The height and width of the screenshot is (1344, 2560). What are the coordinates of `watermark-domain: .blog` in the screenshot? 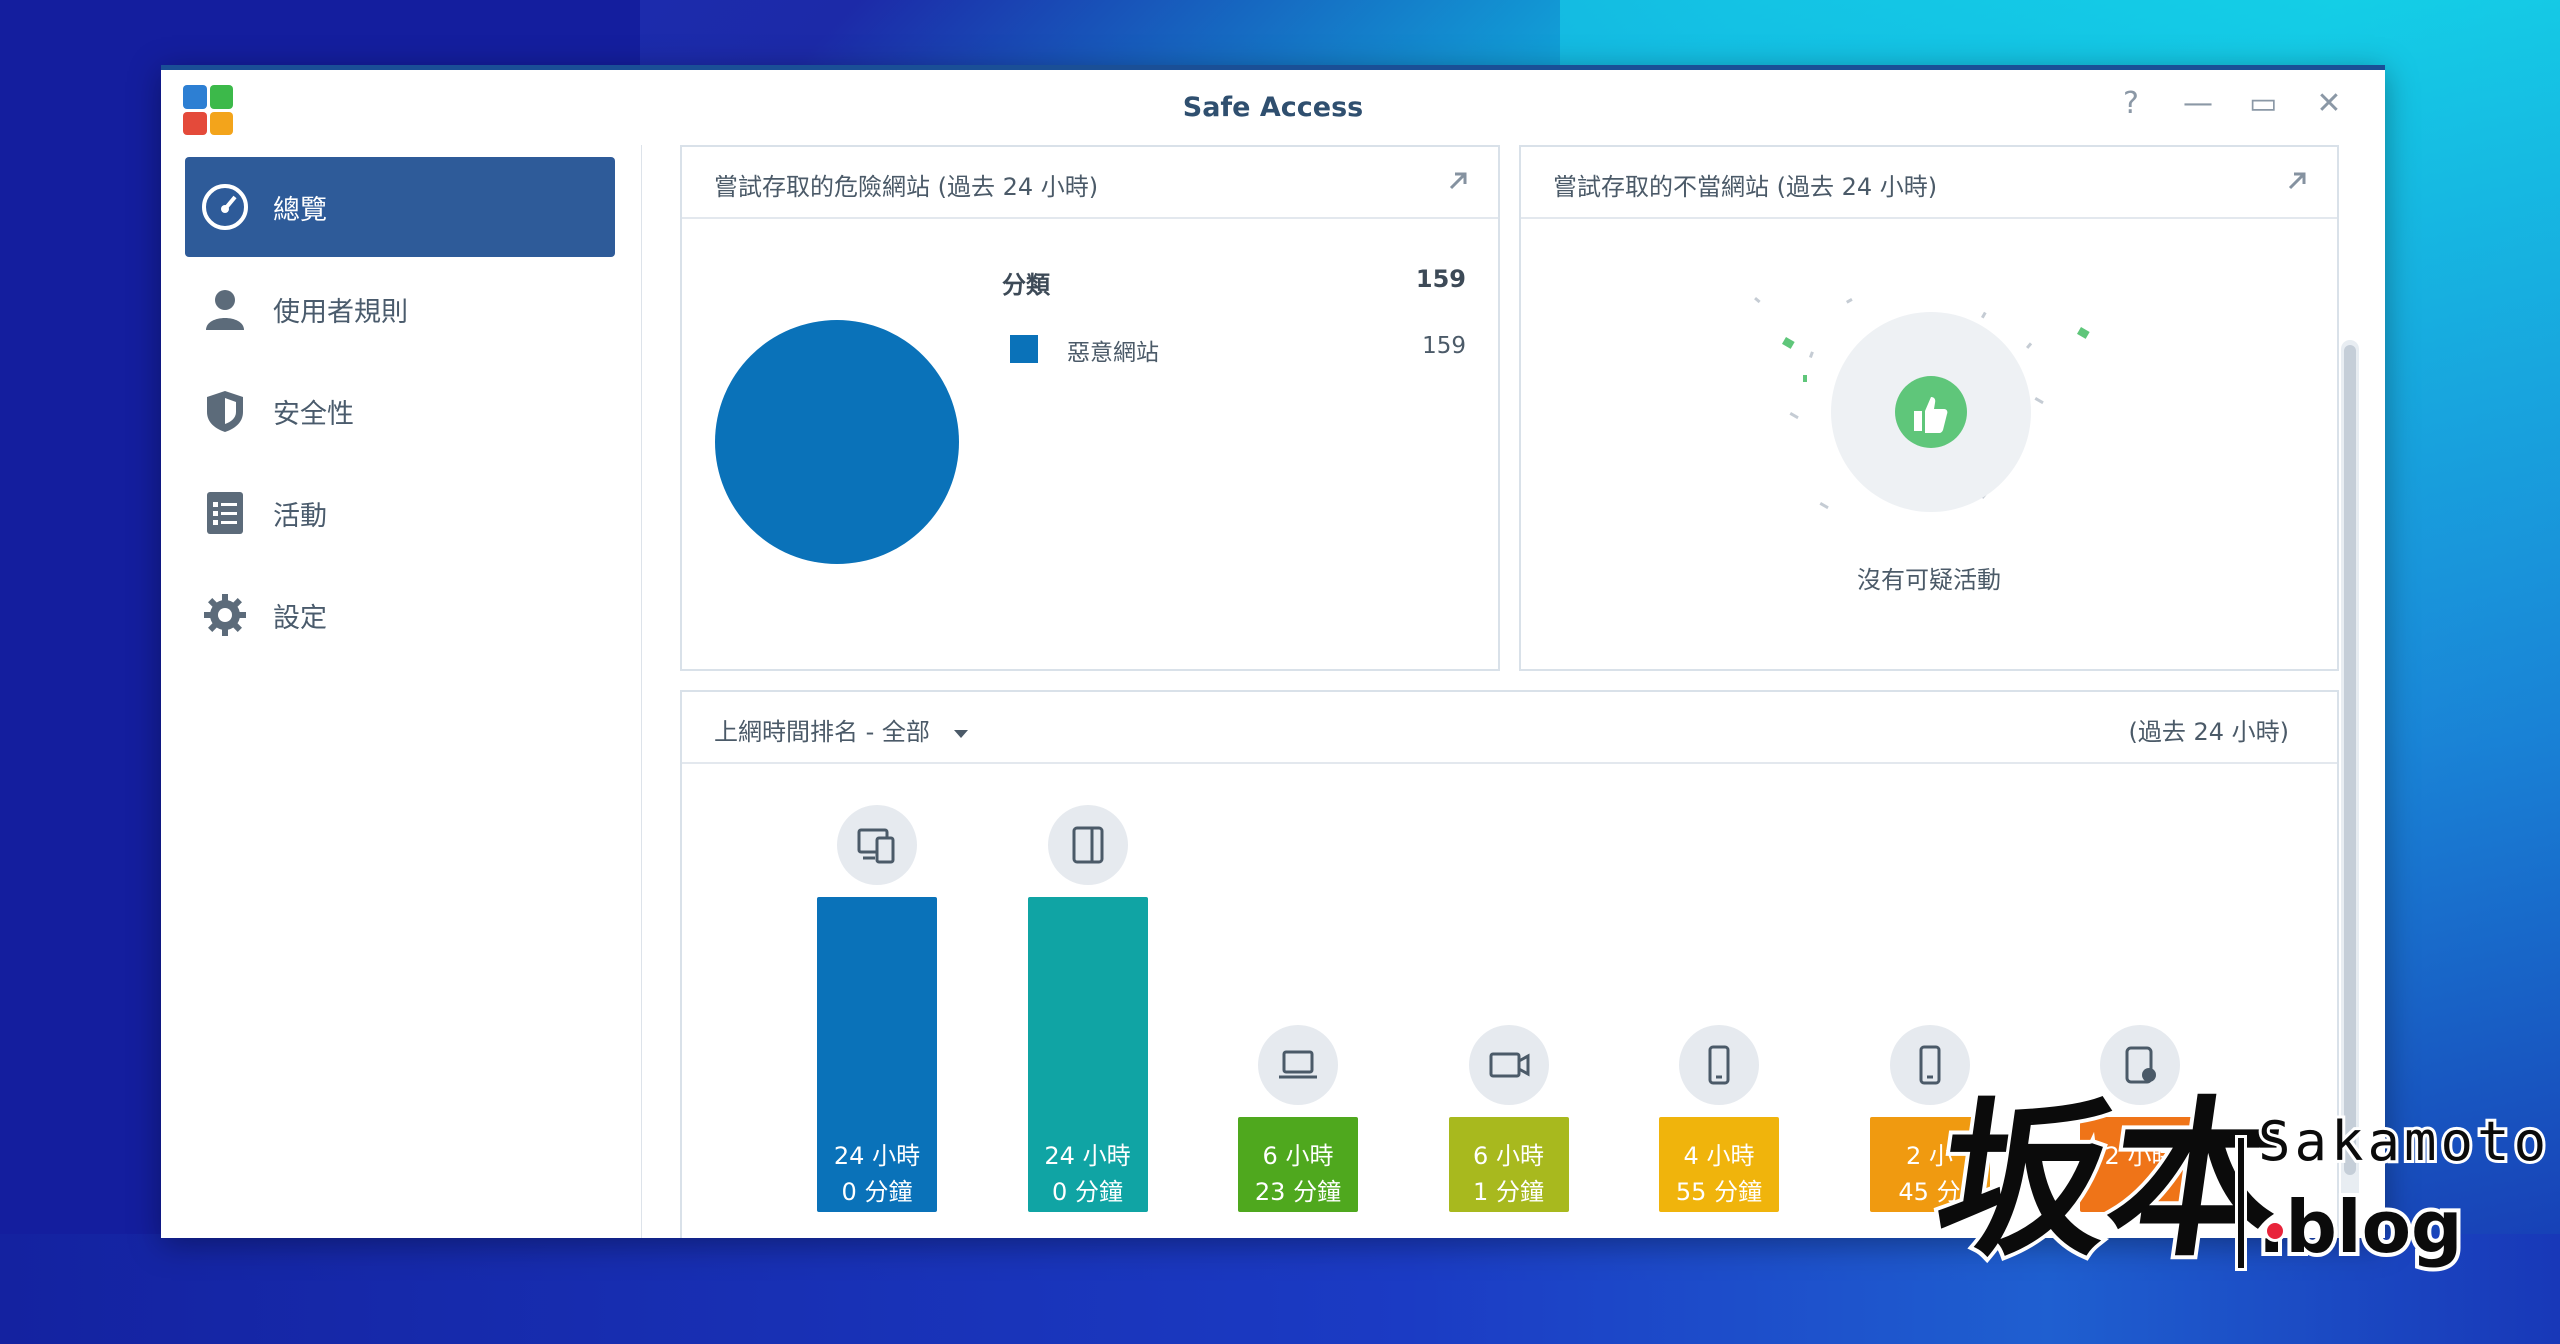 It's located at (2360, 1227).